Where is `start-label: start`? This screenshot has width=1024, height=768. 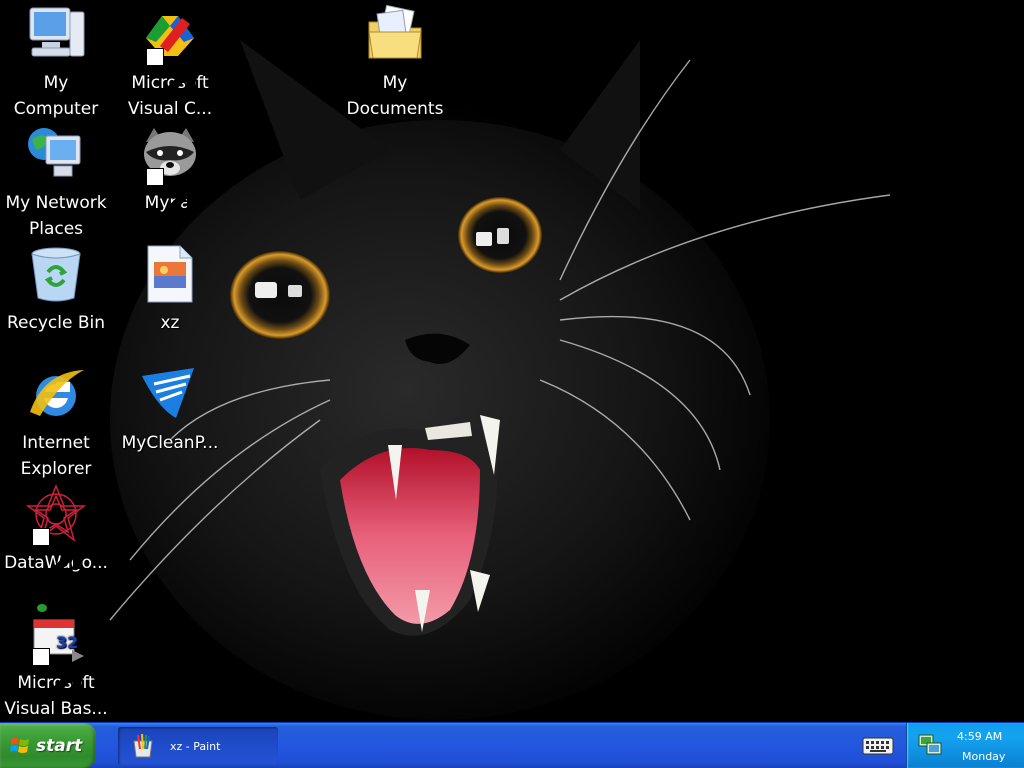
start-label: start is located at coordinates (59, 745).